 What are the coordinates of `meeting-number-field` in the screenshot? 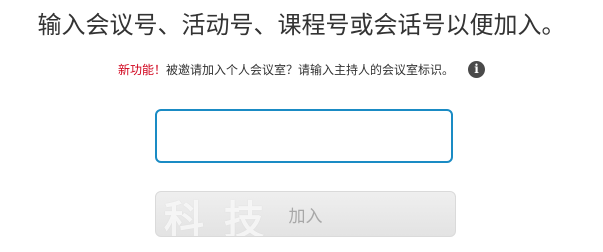 It's located at (304, 136).